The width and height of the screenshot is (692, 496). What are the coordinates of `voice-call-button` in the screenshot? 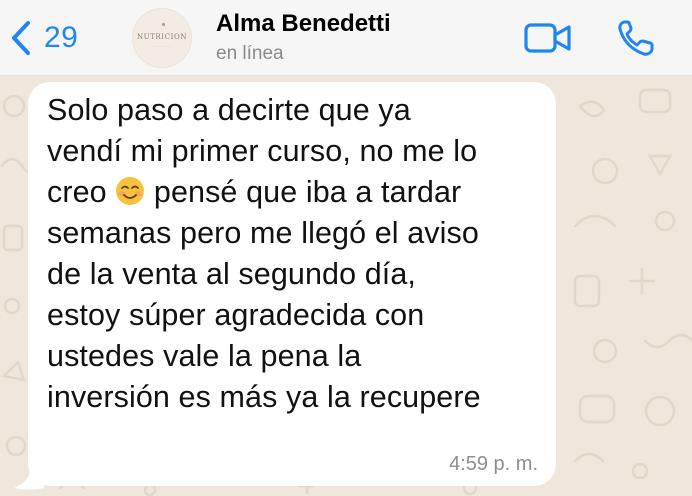 It's located at (636, 38).